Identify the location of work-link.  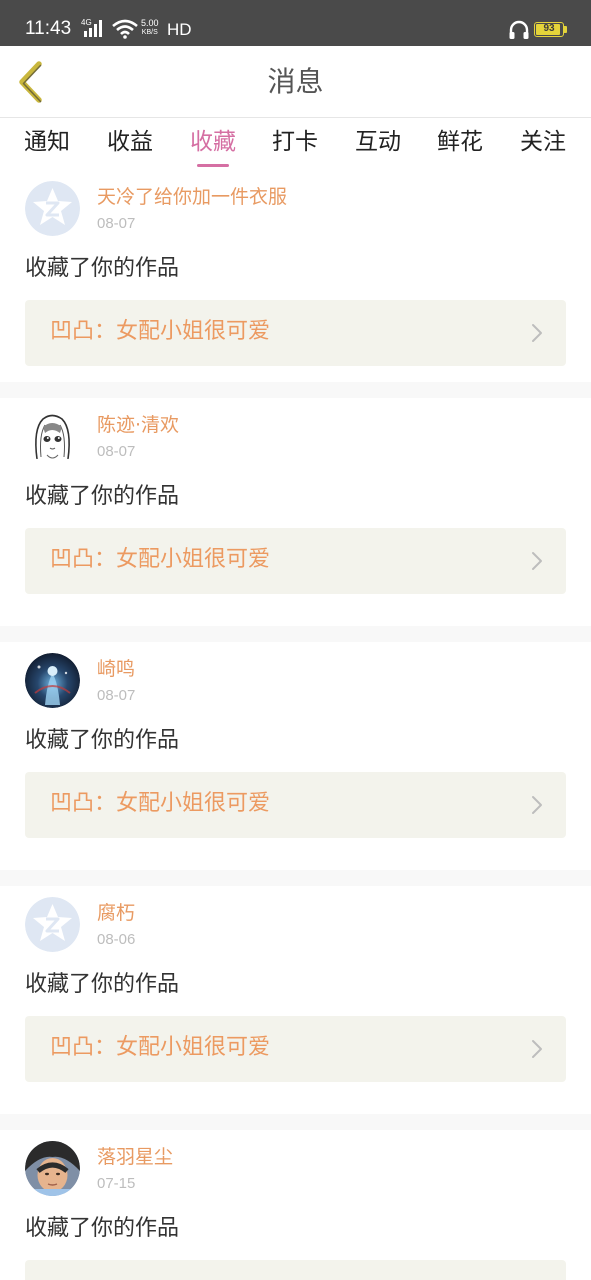
(295, 1270).